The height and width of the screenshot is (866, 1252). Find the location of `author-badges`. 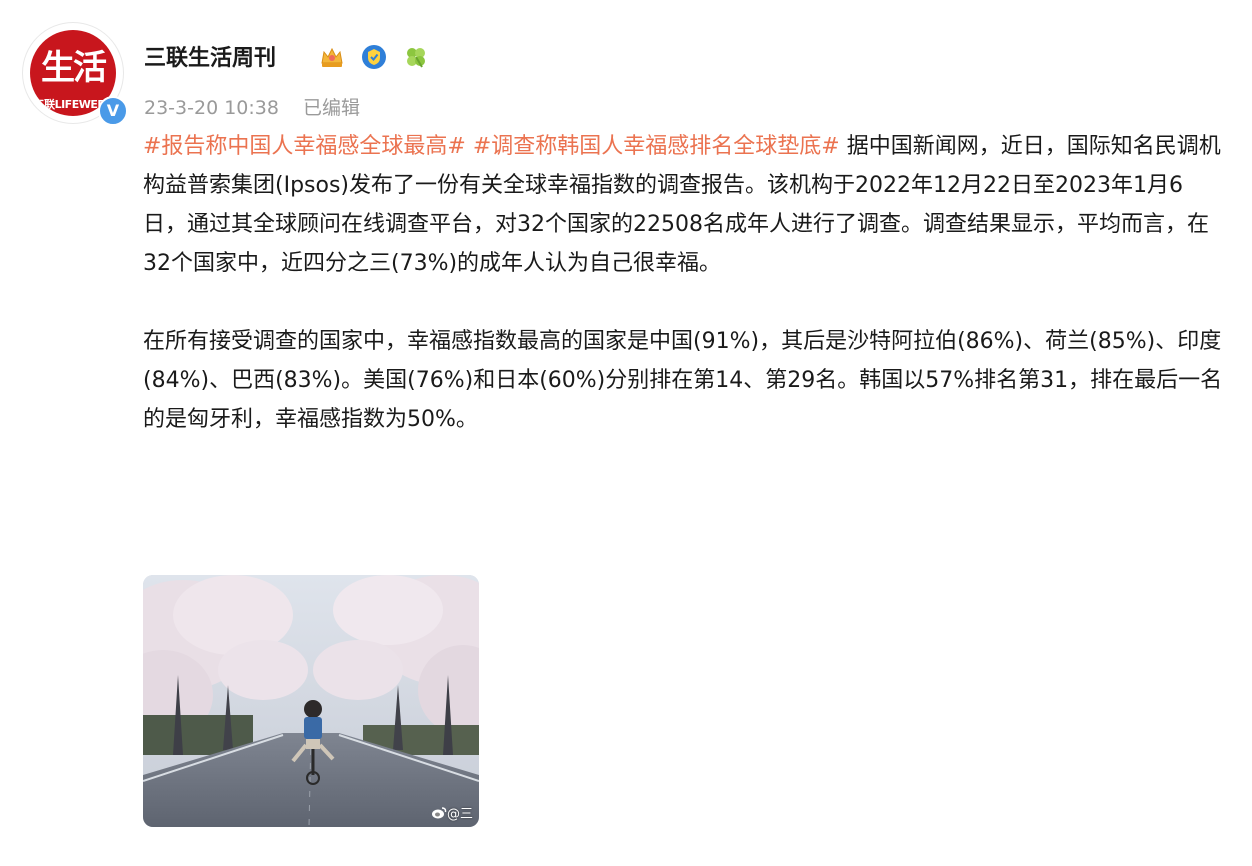

author-badges is located at coordinates (381, 57).